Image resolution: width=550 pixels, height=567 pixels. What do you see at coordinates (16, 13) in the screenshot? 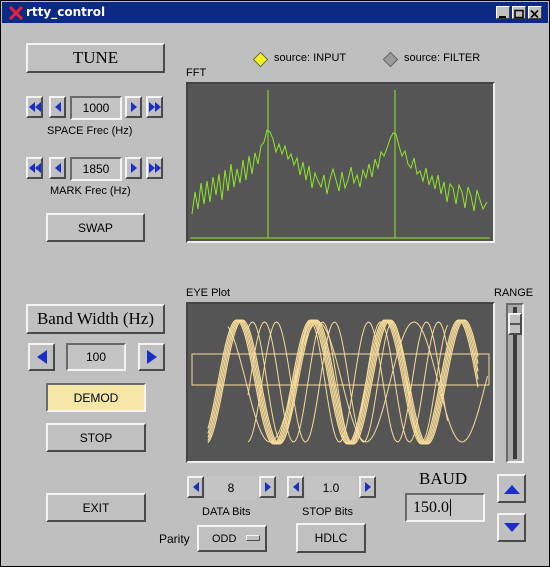
I see `x-app-icon` at bounding box center [16, 13].